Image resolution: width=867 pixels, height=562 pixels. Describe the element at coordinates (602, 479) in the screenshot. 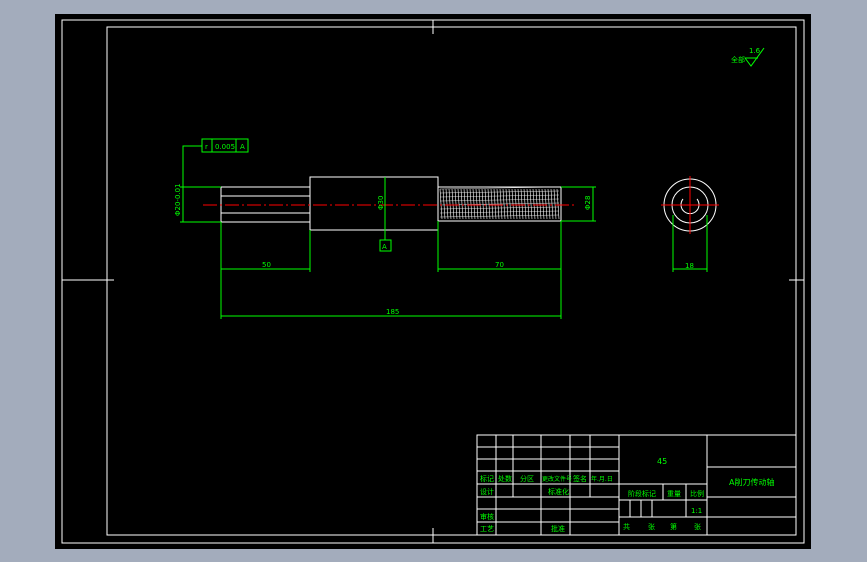

I see `hdr-date: 年.月.日` at that location.